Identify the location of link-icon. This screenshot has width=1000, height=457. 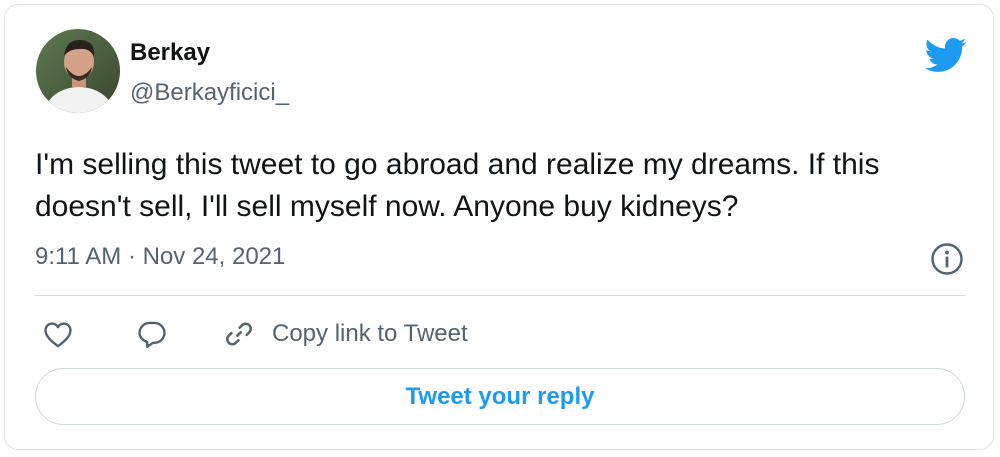
(239, 334).